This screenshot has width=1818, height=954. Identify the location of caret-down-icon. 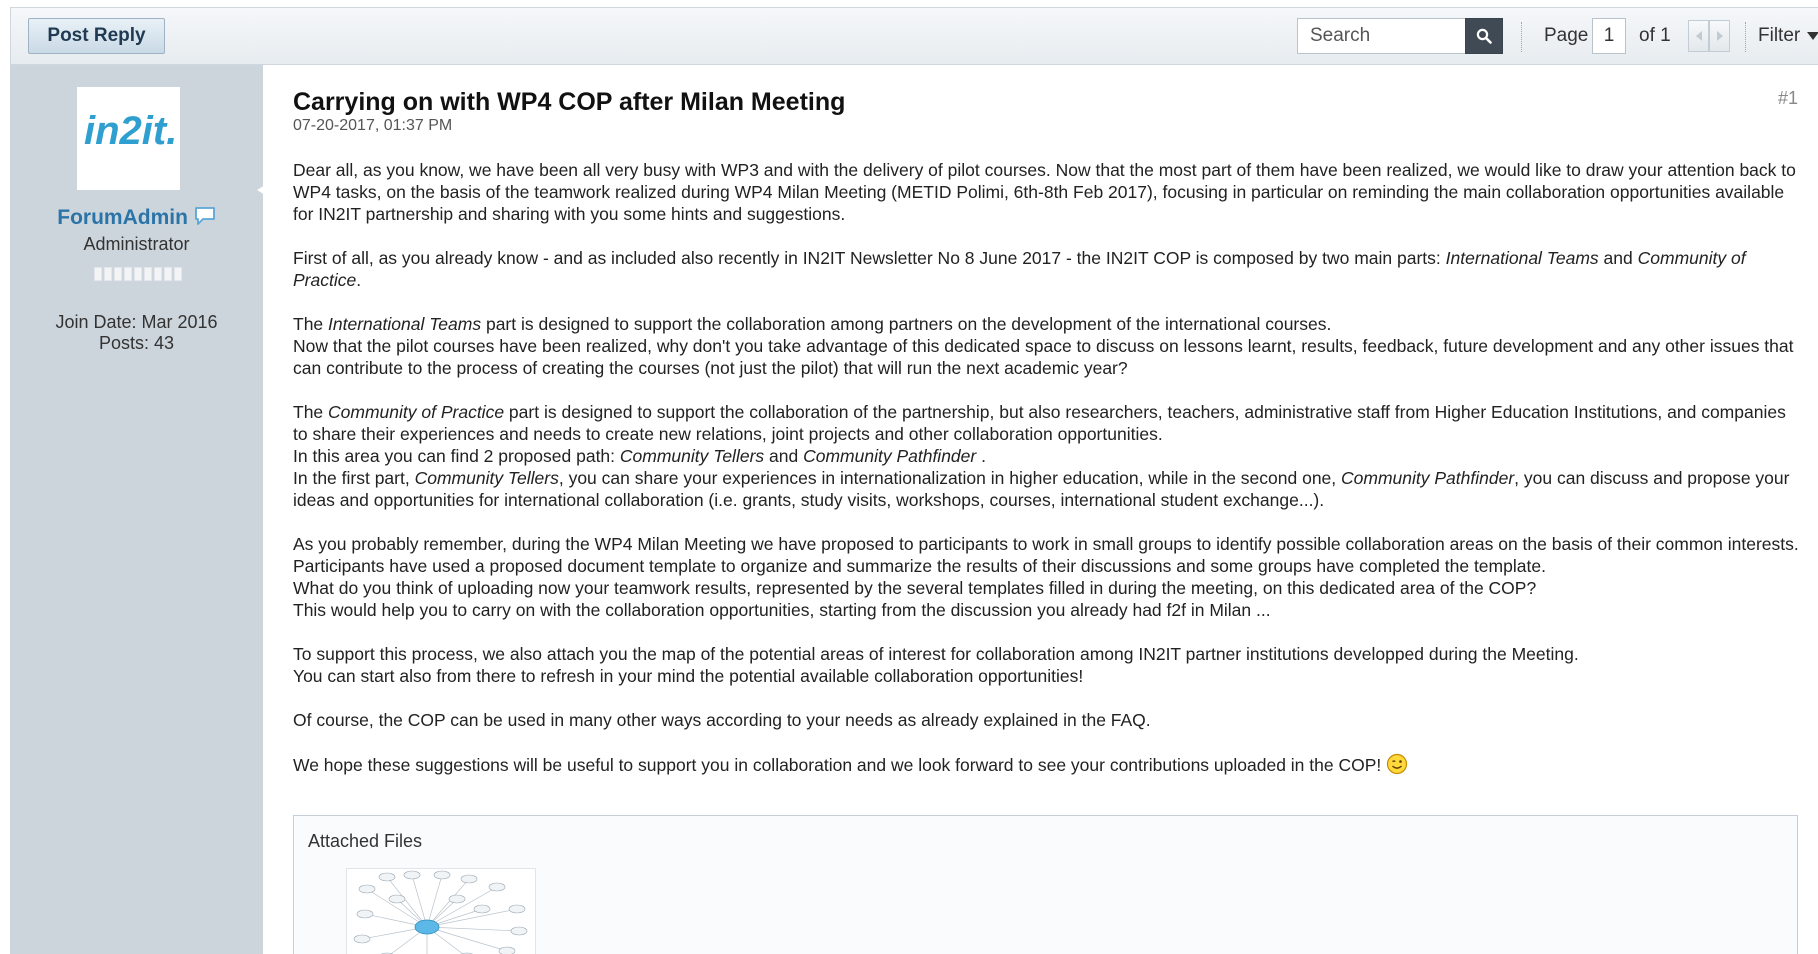
(1812, 36).